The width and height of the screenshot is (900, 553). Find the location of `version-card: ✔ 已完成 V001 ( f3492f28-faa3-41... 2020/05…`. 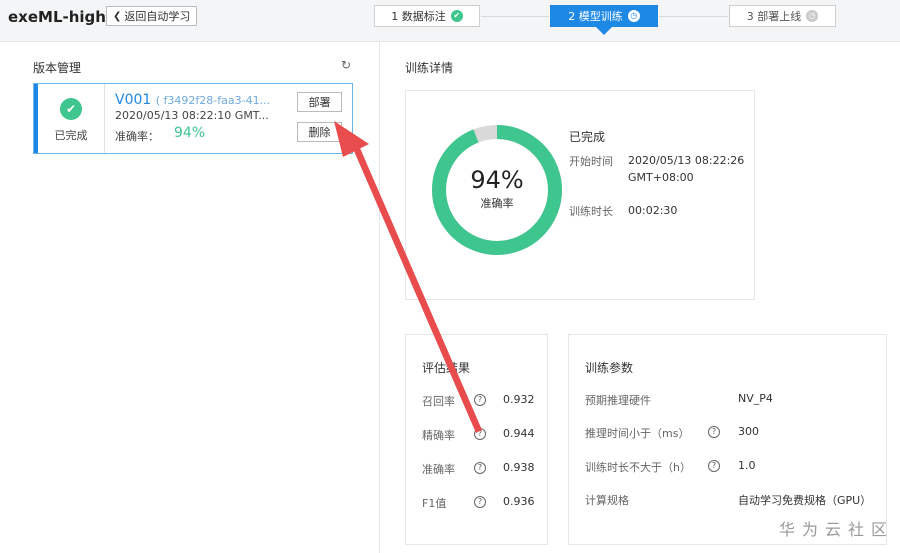

version-card: ✔ 已完成 V001 ( f3492f28-faa3-41... 2020/05… is located at coordinates (193, 118).